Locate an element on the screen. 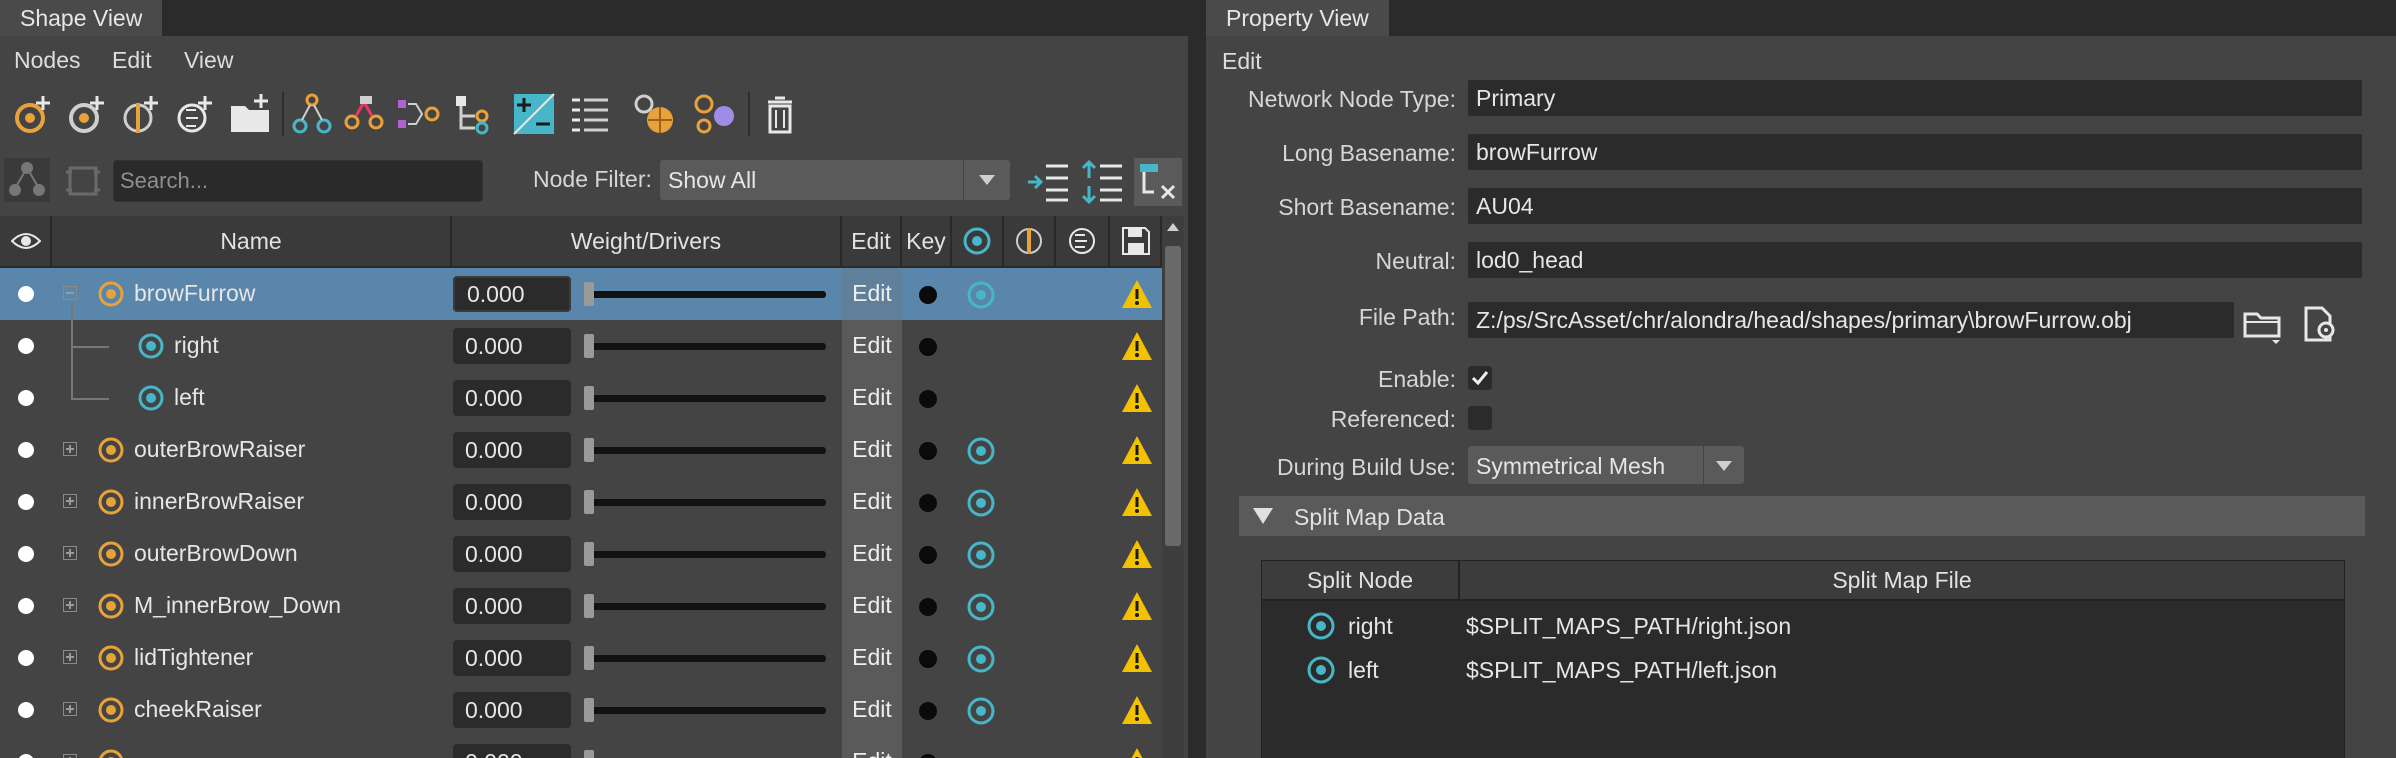 The image size is (2396, 758). table-row: right 0.000 Edit is located at coordinates (584, 346).